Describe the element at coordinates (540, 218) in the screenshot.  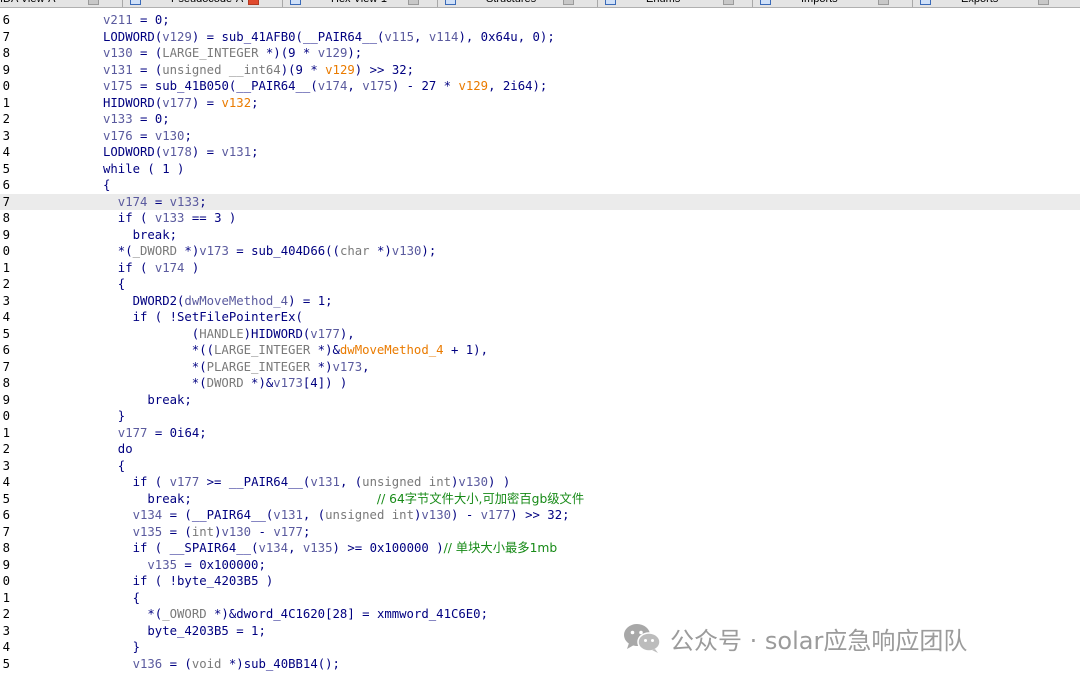
I see `code-line: 8 if ( v133 == 3 )` at that location.